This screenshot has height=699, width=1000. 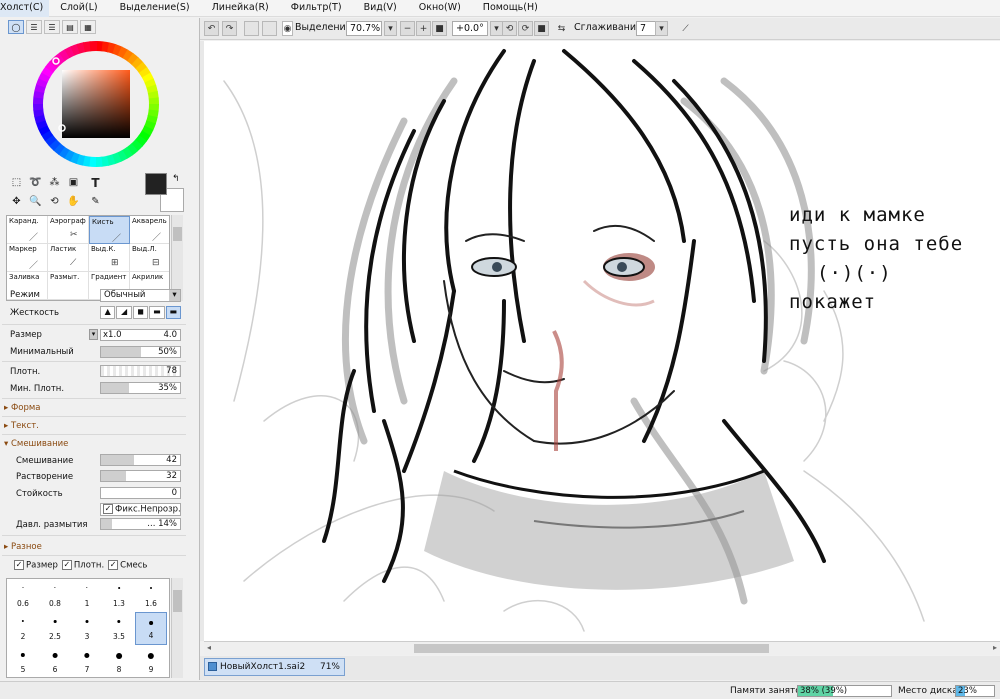 I want to click on deselect-icon, so click(x=251, y=28).